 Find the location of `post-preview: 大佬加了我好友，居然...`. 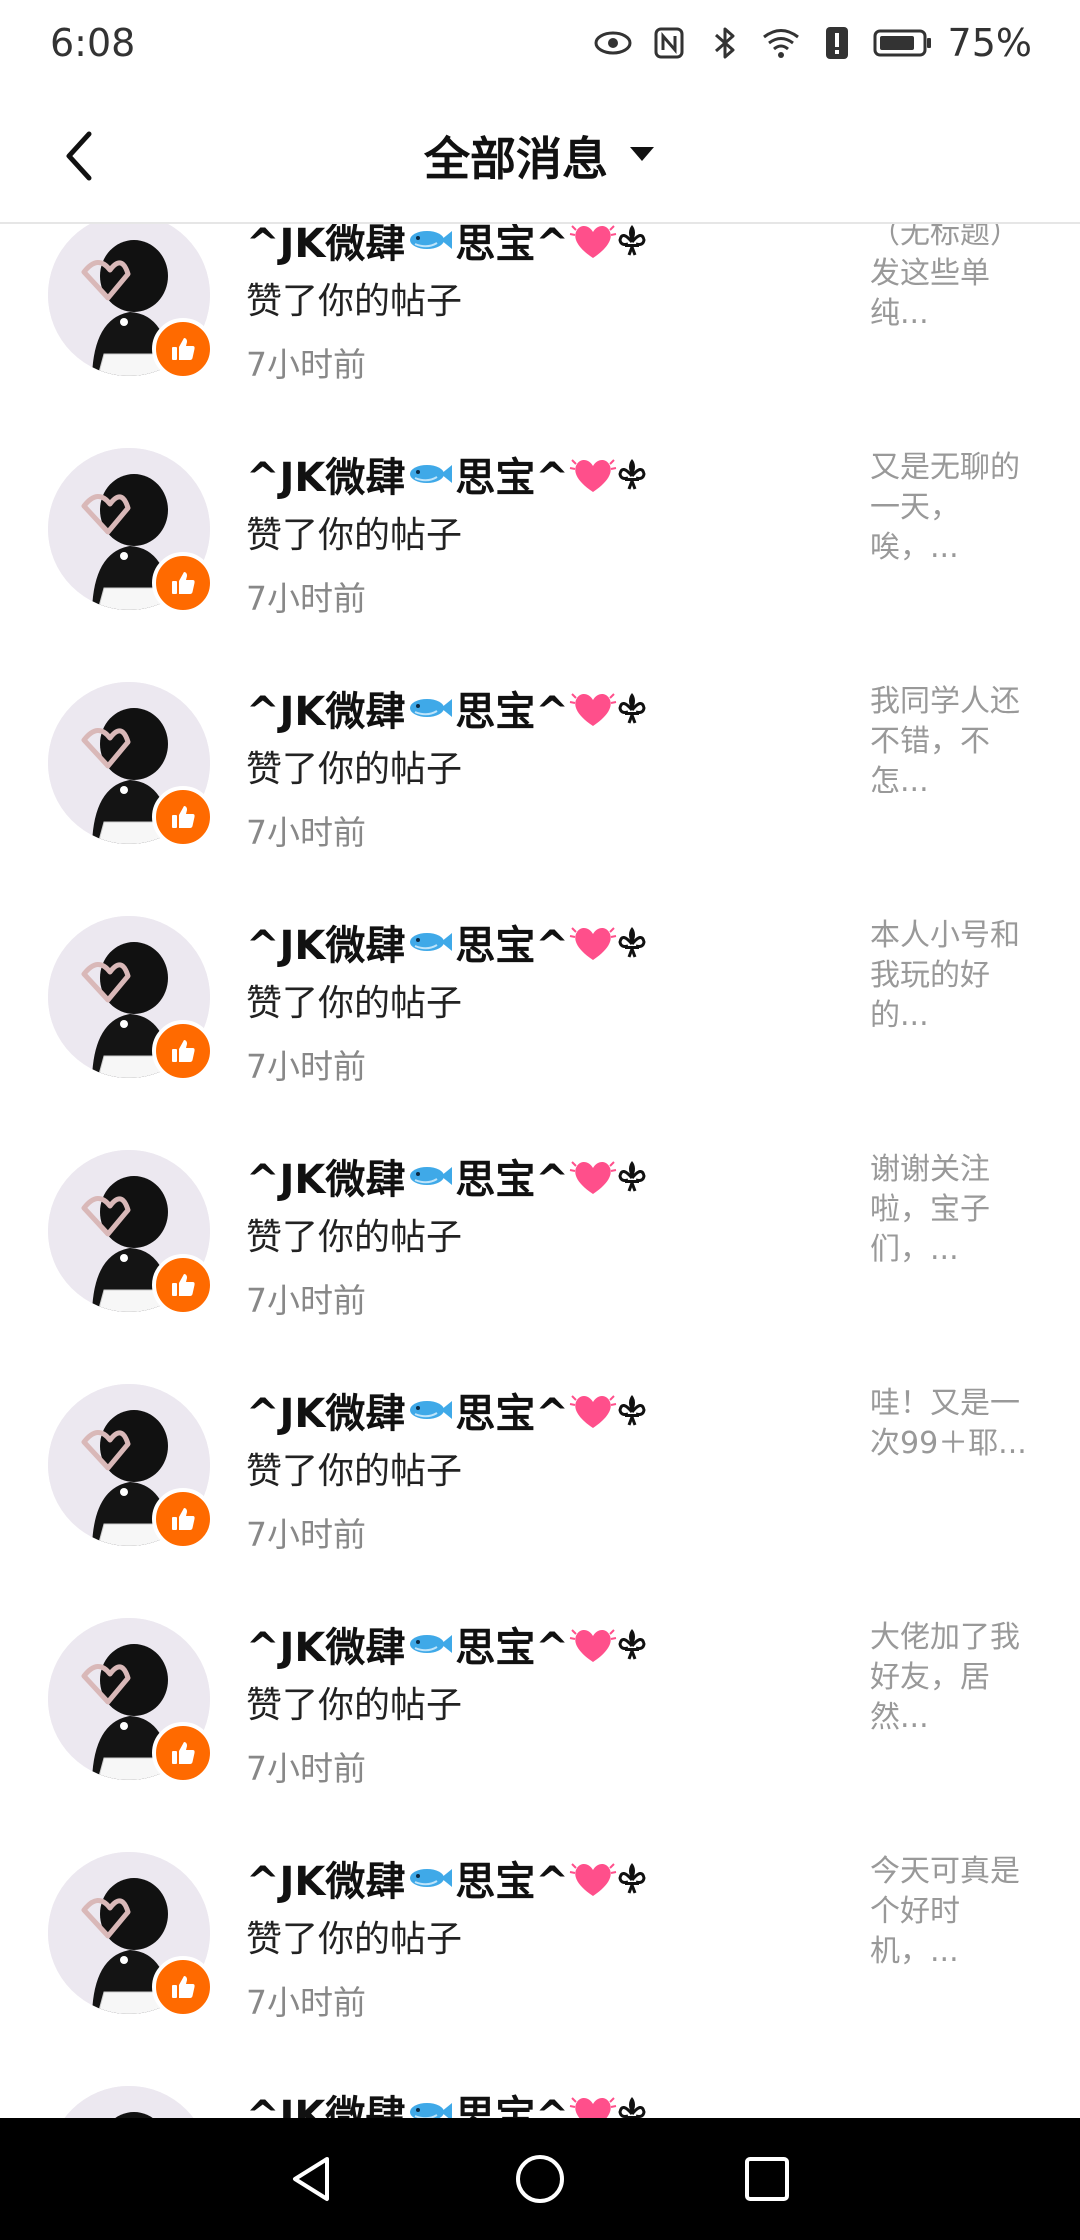

post-preview: 大佬加了我好友，居然... is located at coordinates (955, 1678).